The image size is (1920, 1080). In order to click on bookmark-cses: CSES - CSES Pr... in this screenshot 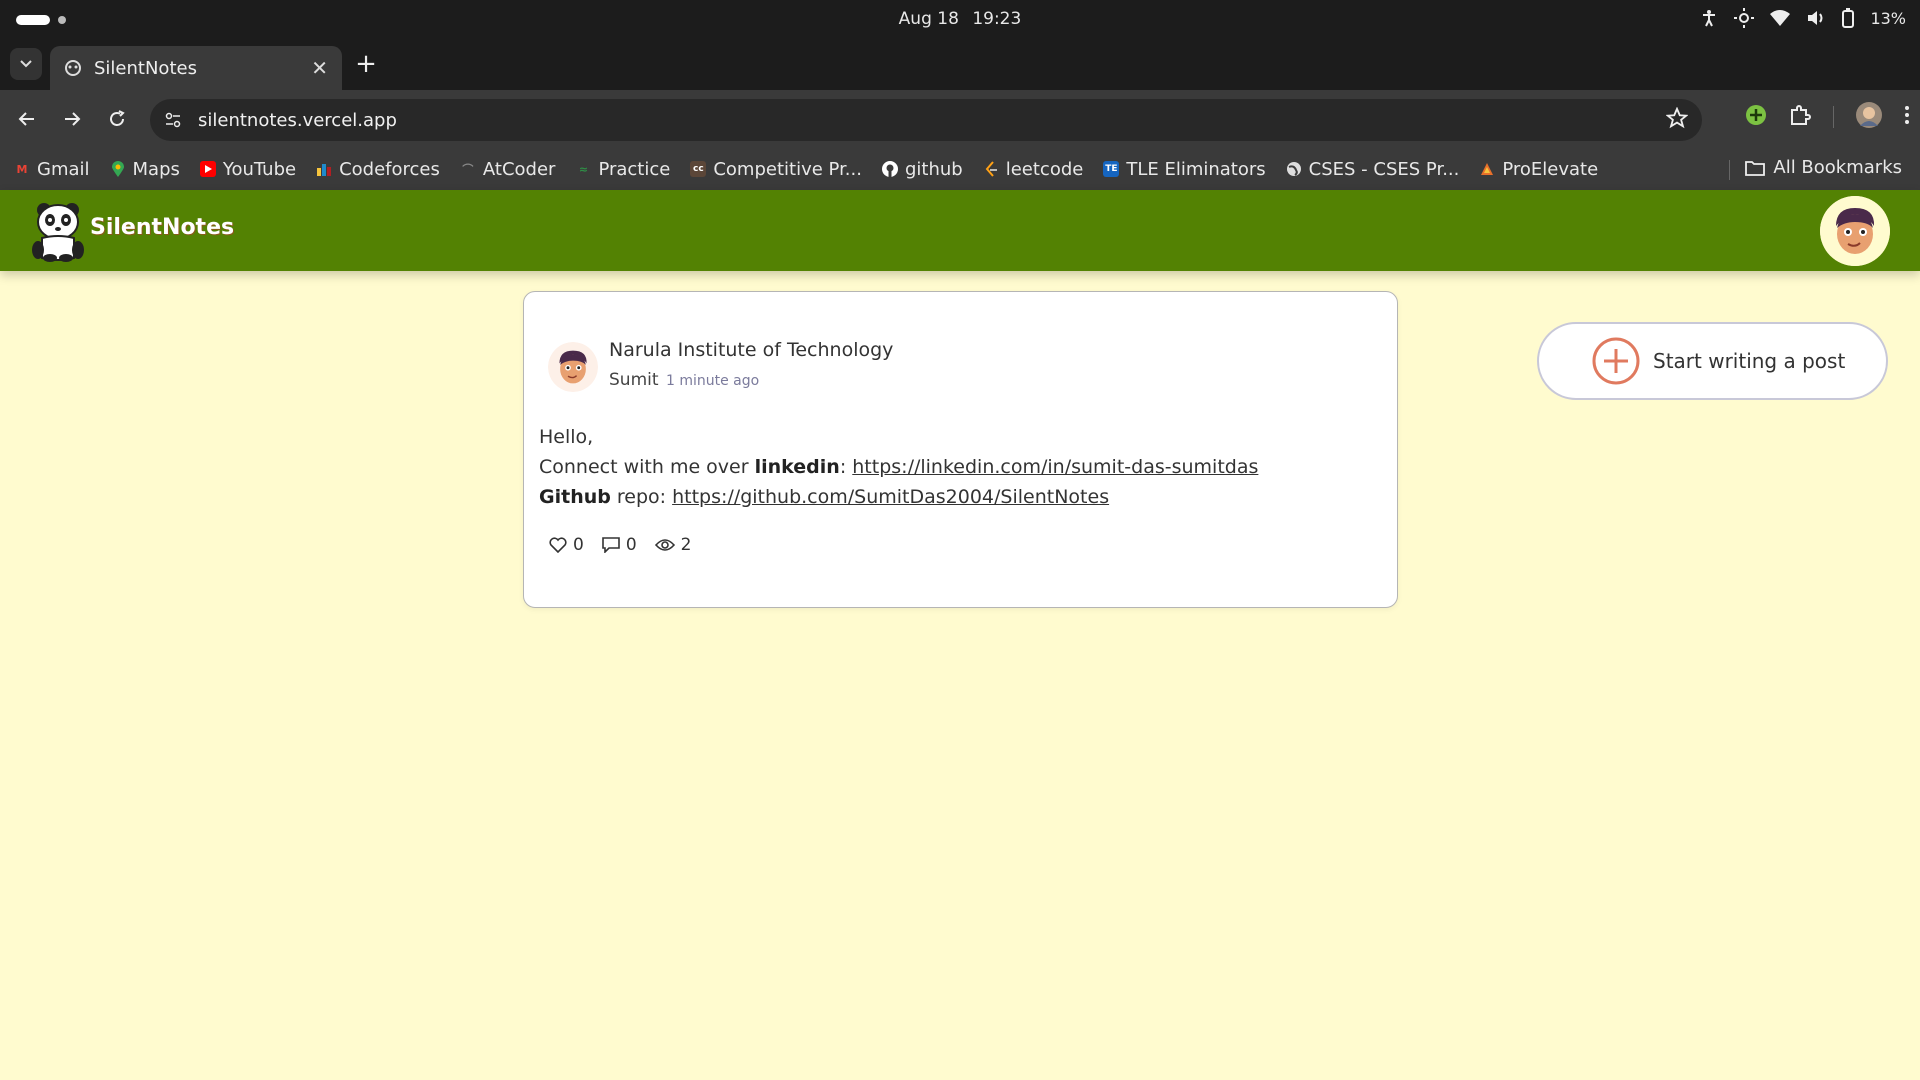, I will do `click(1373, 169)`.